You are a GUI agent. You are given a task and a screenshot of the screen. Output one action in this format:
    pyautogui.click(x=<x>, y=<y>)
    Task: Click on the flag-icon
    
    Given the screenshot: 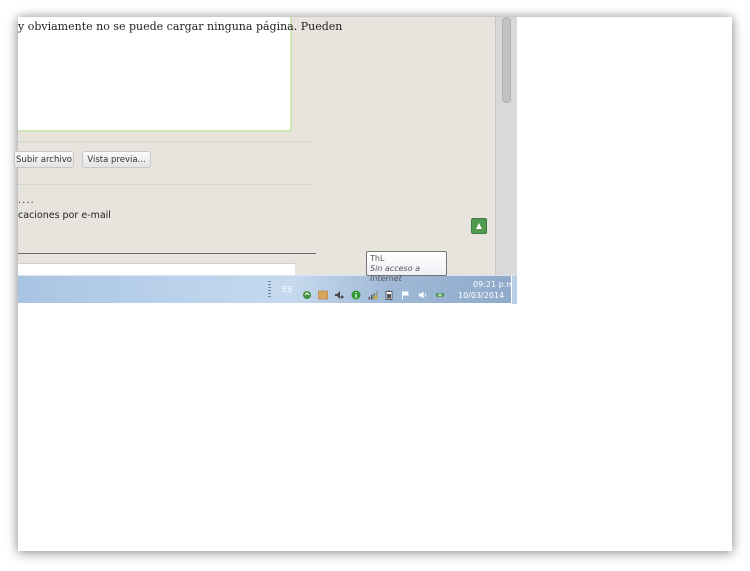 What is the action you would take?
    pyautogui.click(x=406, y=292)
    